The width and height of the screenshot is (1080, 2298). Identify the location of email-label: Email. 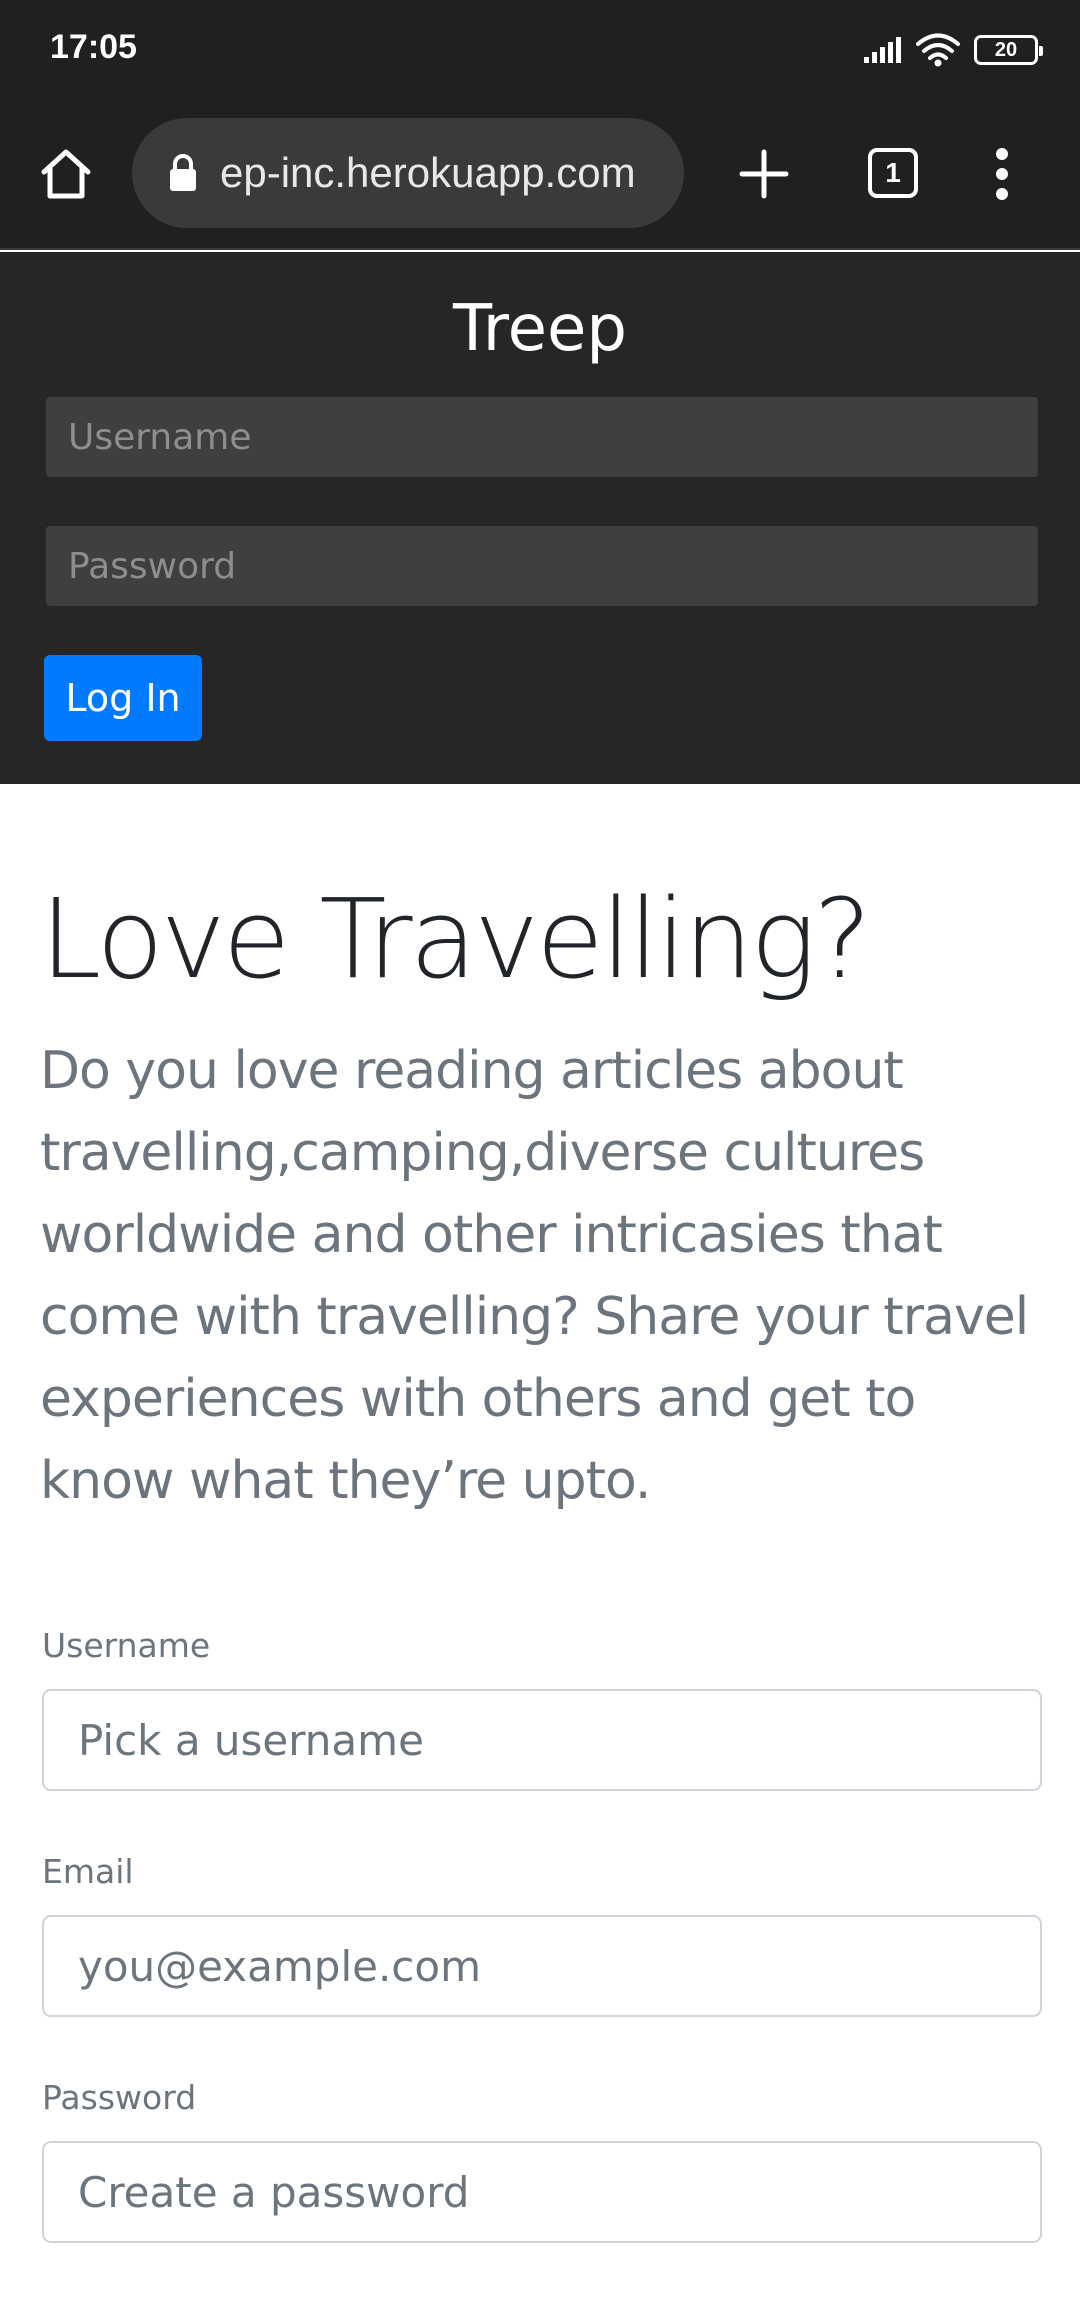
(88, 1871).